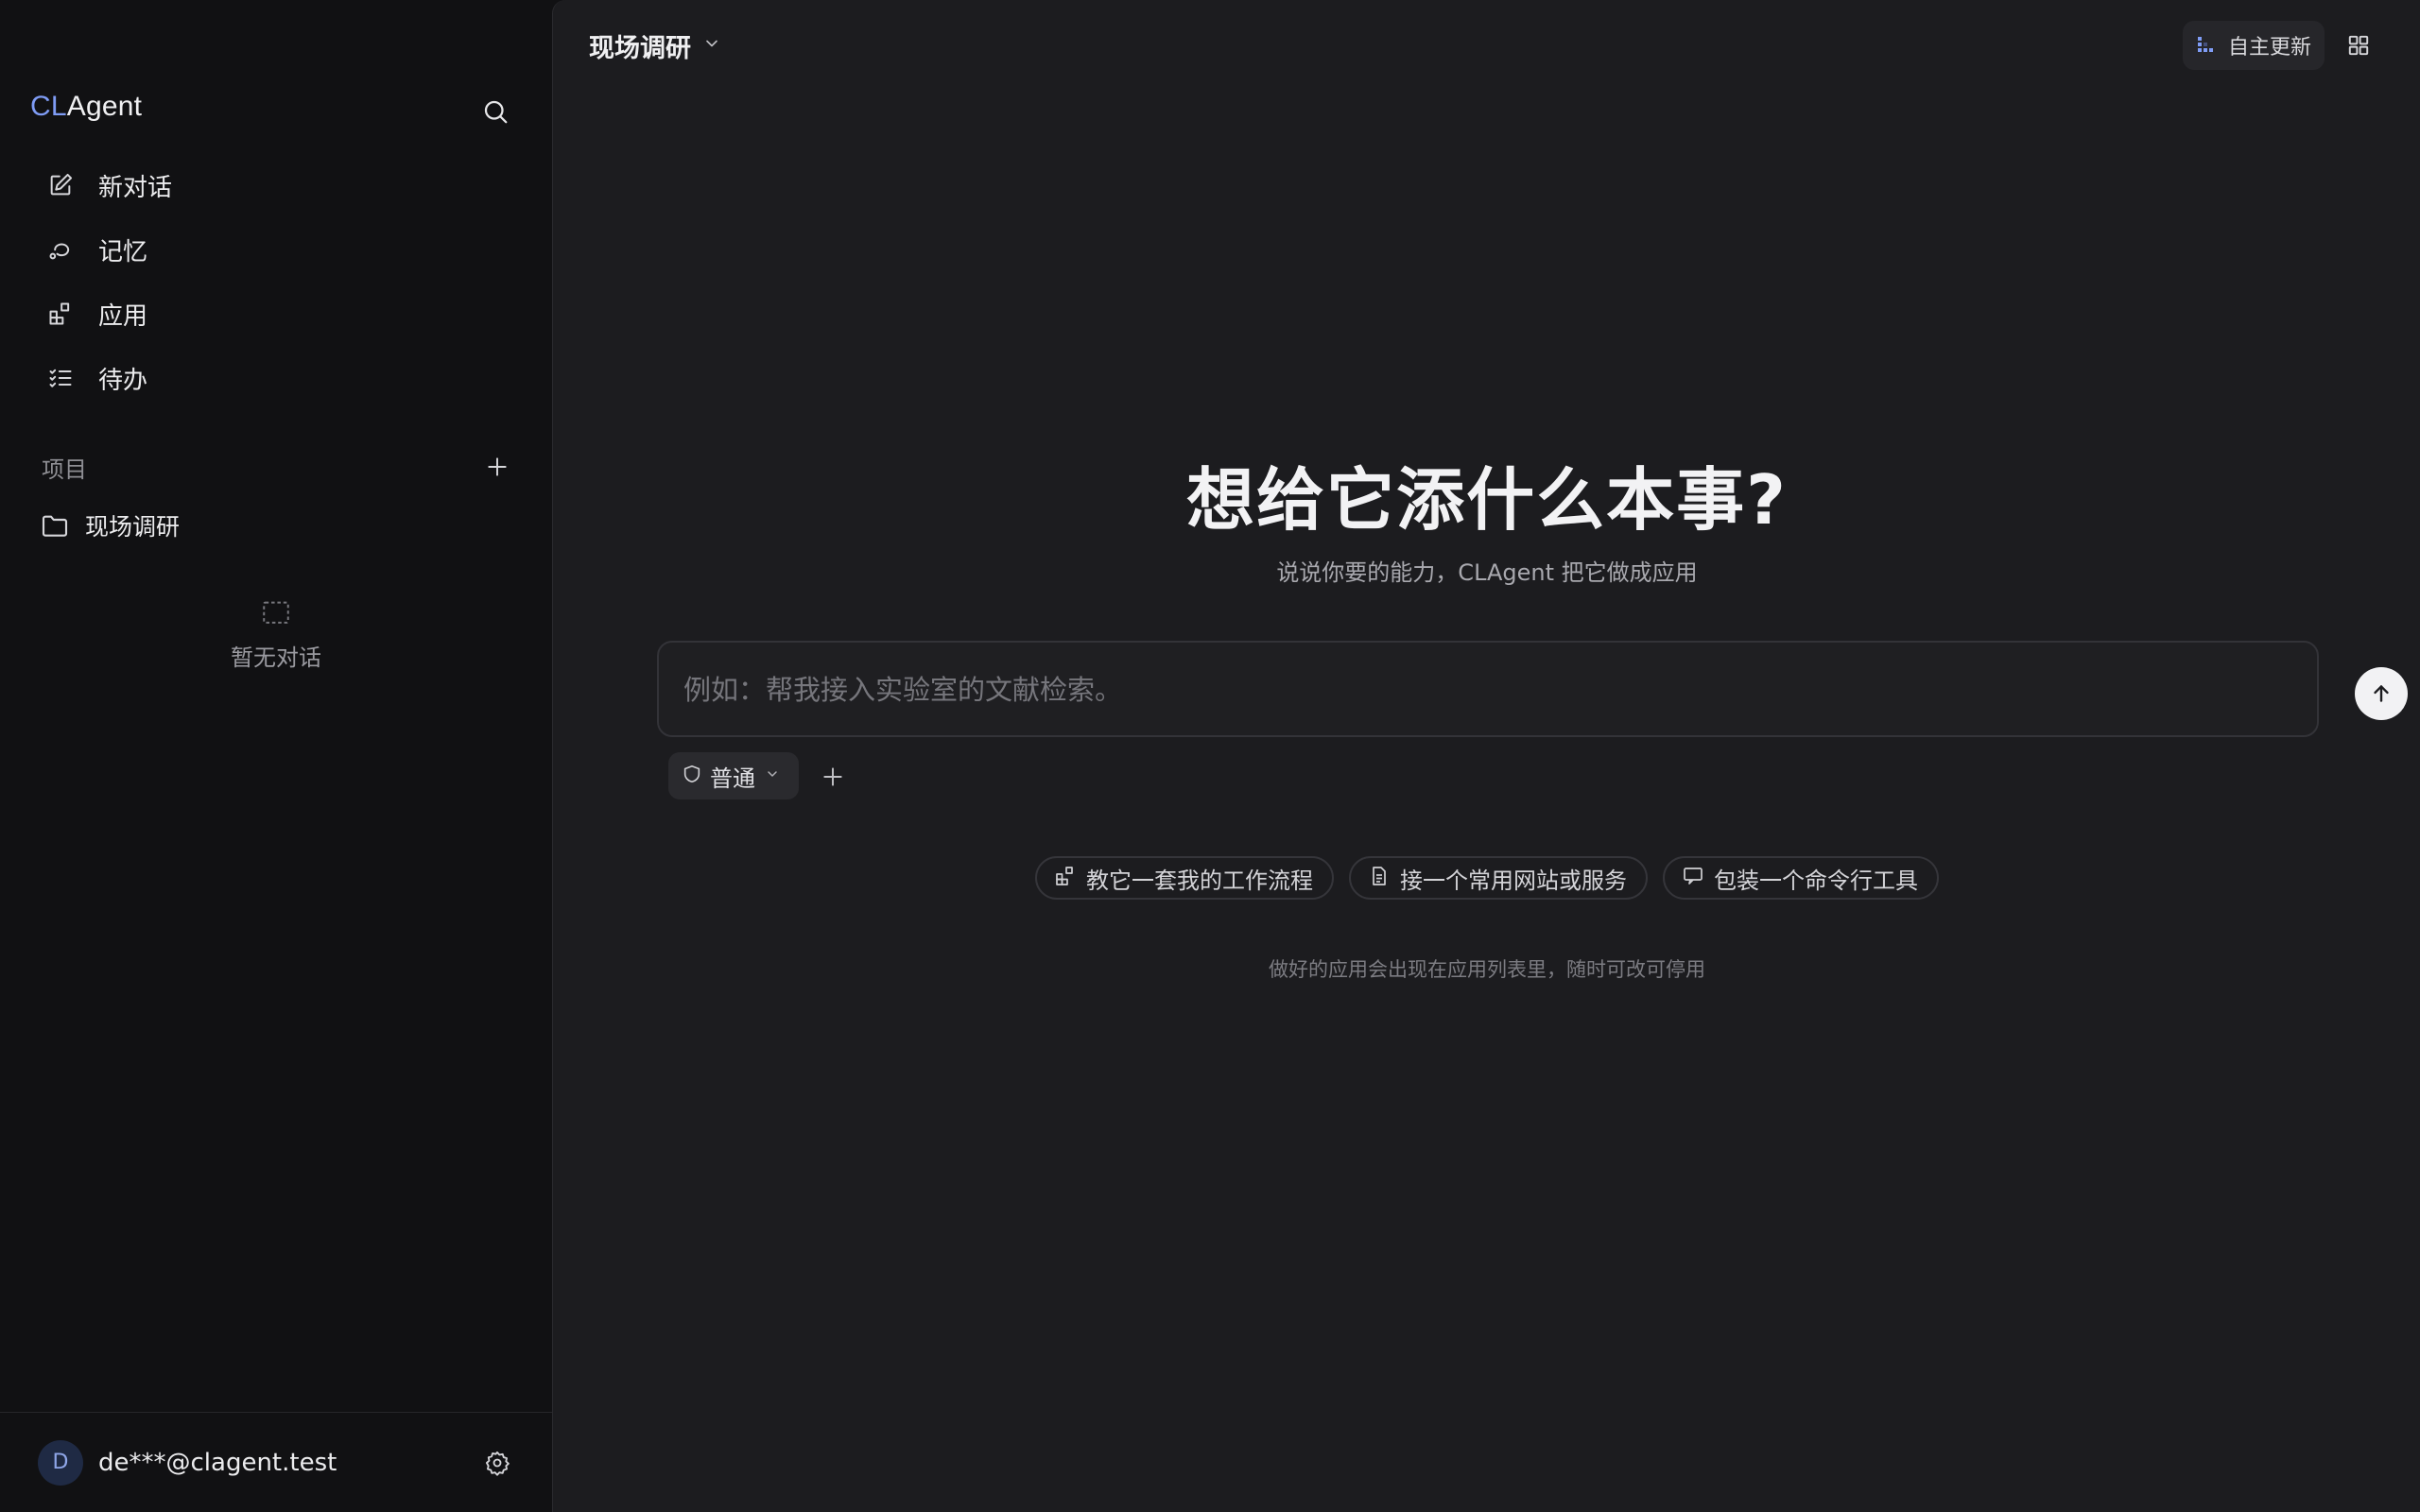 The image size is (2420, 1512). Describe the element at coordinates (60, 249) in the screenshot. I see `memory-icon` at that location.